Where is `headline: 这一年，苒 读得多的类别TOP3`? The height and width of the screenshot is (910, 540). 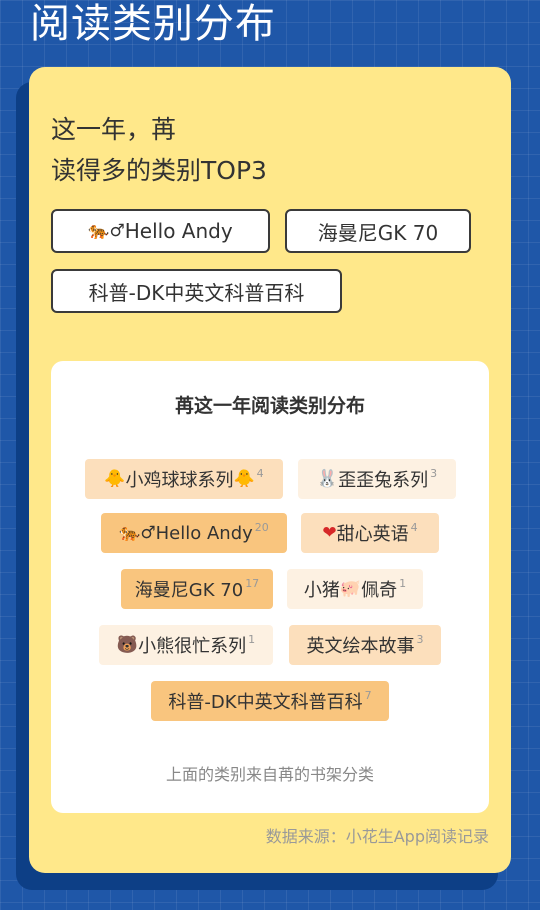
headline: 这一年，苒 读得多的类别TOP3 is located at coordinates (159, 150).